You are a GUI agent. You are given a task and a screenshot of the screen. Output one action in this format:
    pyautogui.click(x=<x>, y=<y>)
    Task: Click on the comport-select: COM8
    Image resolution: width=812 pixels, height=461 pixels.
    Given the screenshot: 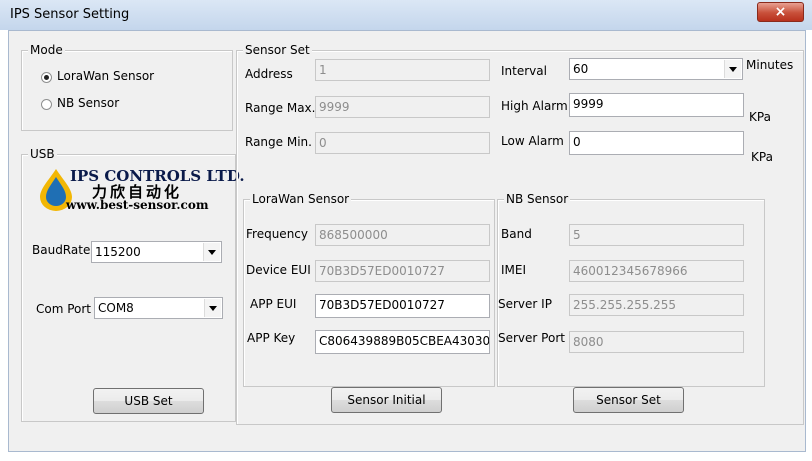 What is the action you would take?
    pyautogui.click(x=158, y=308)
    